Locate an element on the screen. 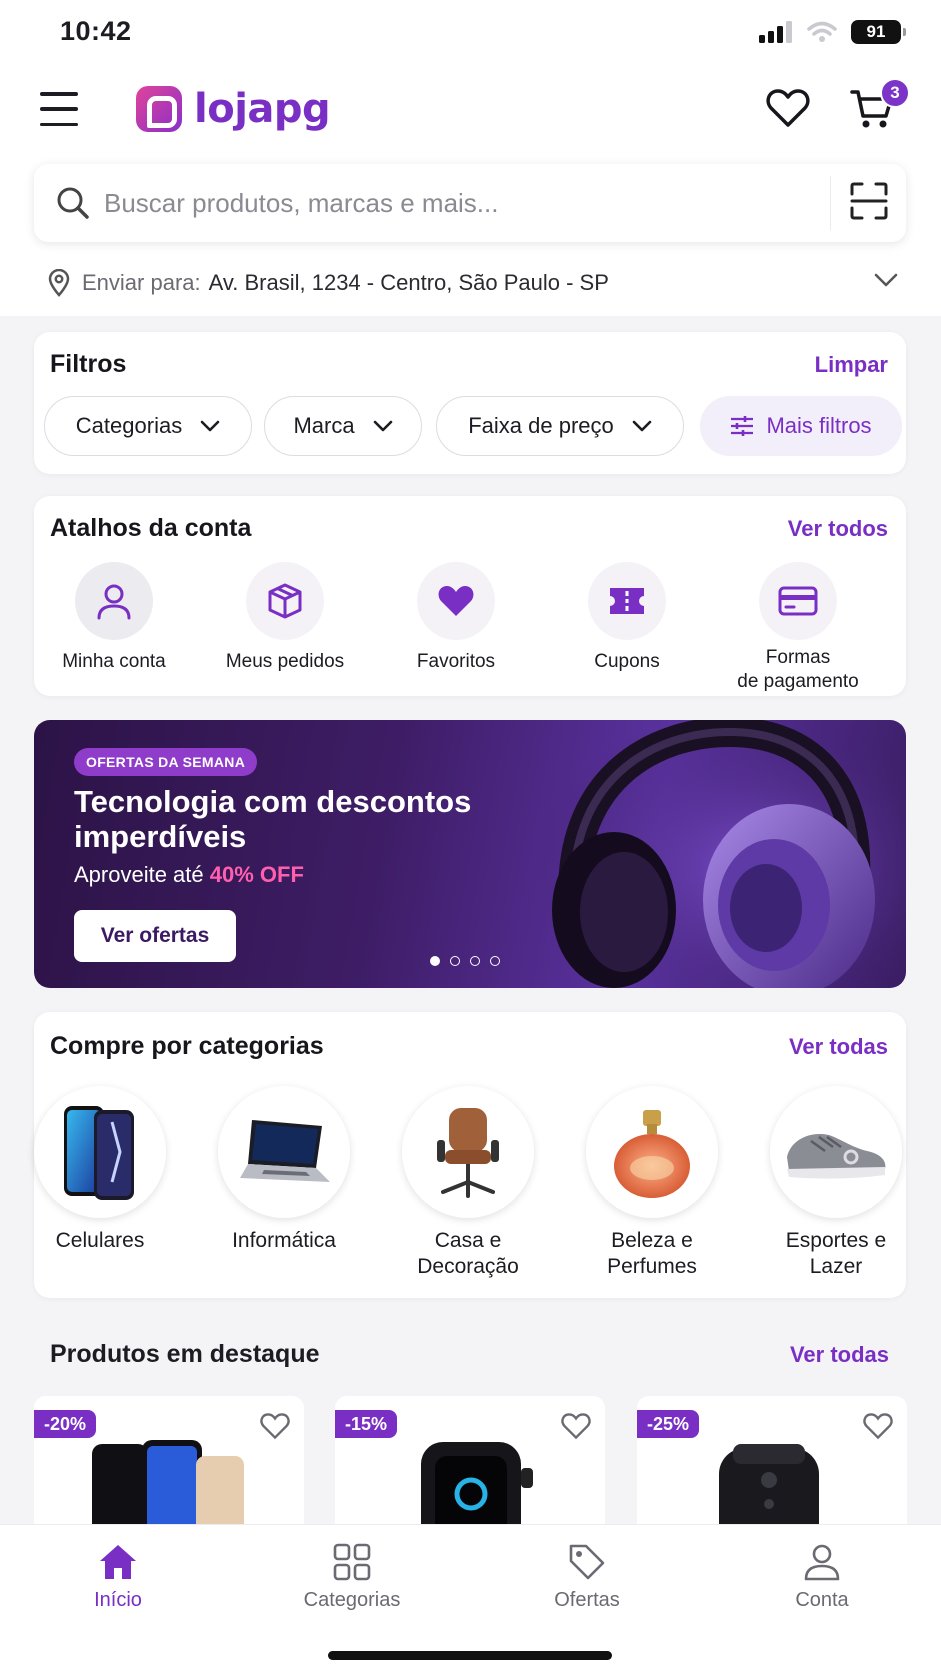  category-label: Celulares is located at coordinates (100, 1240).